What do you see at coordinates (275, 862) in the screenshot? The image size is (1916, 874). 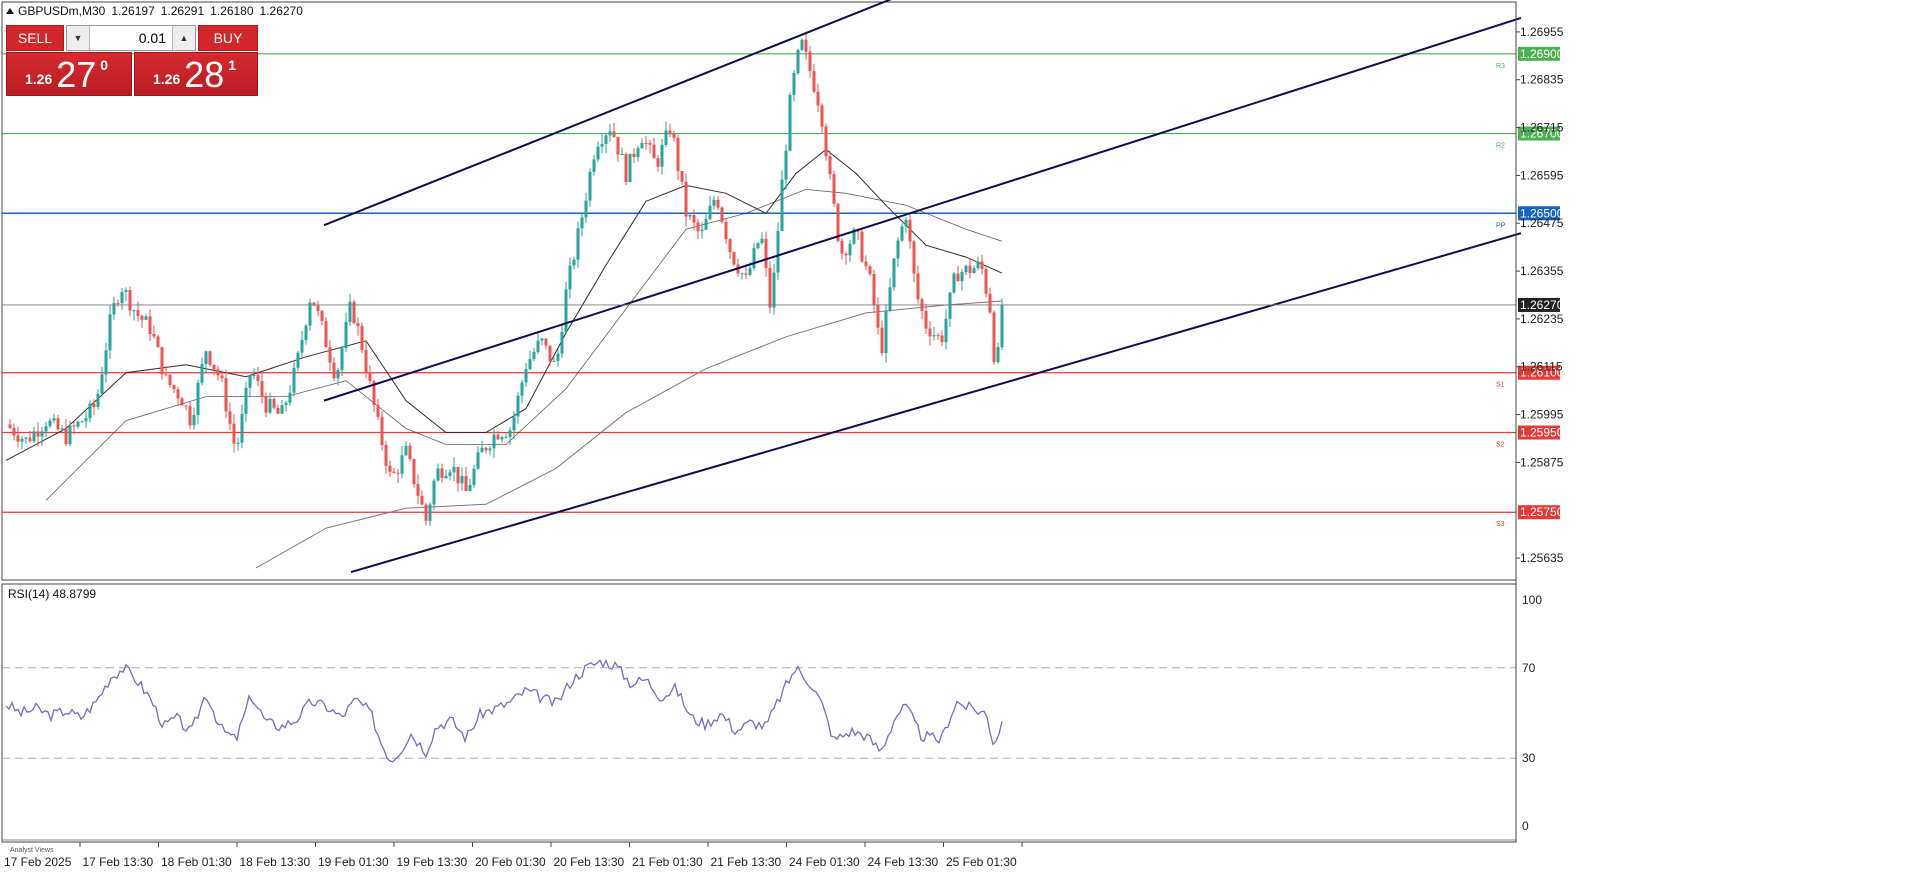 I see `x-tick-label: 18 Feb 13:30` at bounding box center [275, 862].